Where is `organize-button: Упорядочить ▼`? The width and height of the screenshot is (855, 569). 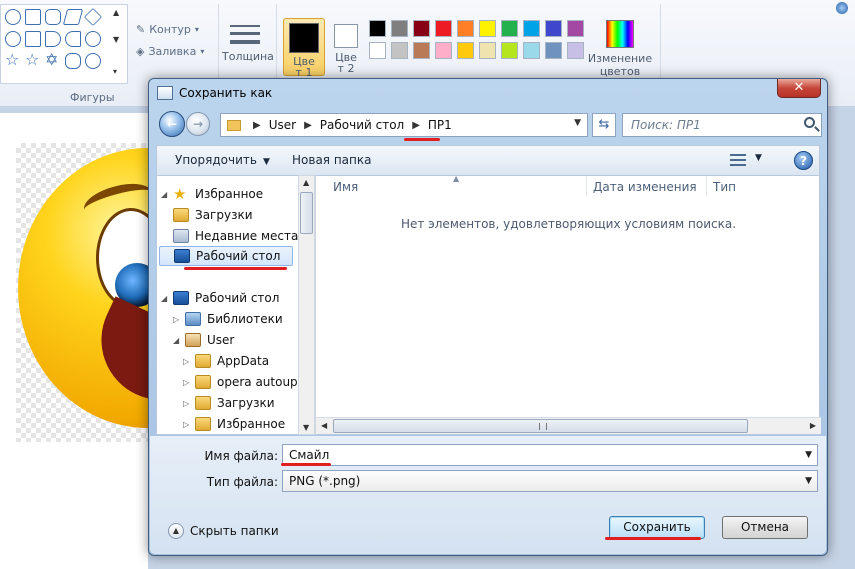
organize-button: Упорядочить ▼ is located at coordinates (222, 160).